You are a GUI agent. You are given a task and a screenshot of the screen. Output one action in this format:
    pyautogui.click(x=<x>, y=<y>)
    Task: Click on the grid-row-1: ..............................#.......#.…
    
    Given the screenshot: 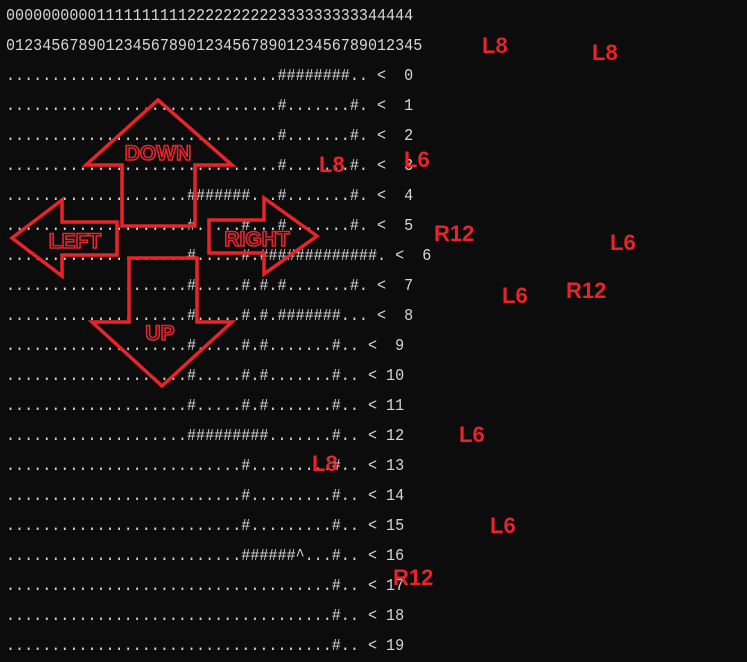 What is the action you would take?
    pyautogui.click(x=210, y=106)
    